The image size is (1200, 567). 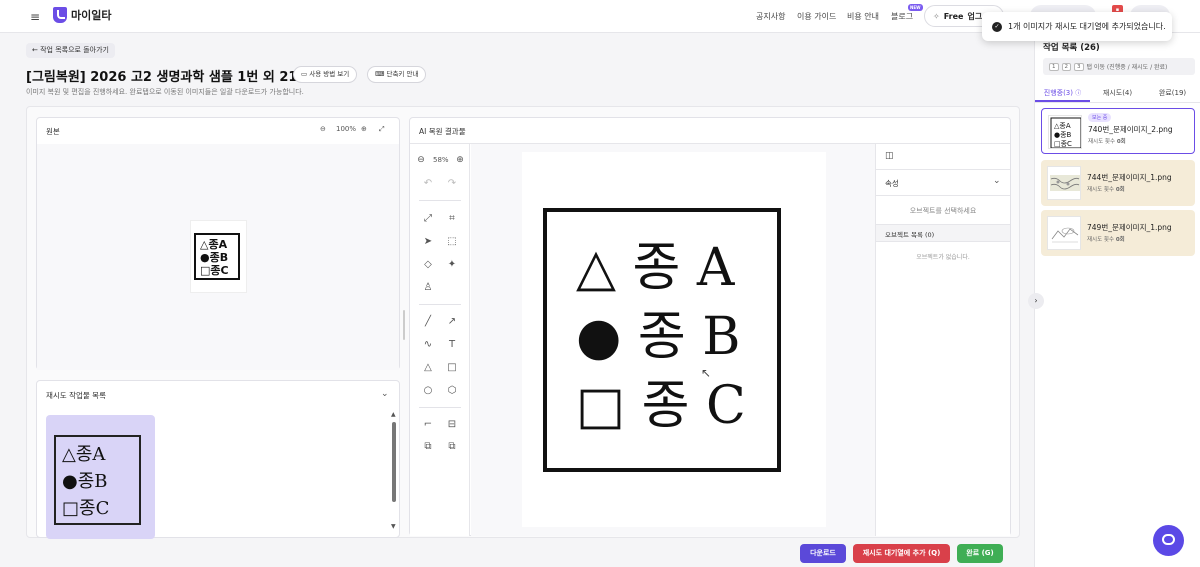 I want to click on tab-in-progress: 진행중(3) ⓘ, so click(x=1062, y=93).